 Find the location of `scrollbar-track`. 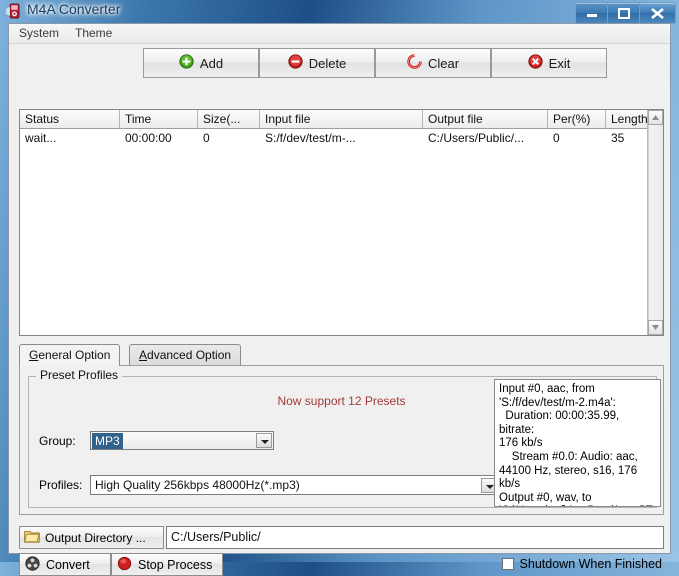

scrollbar-track is located at coordinates (655, 222).